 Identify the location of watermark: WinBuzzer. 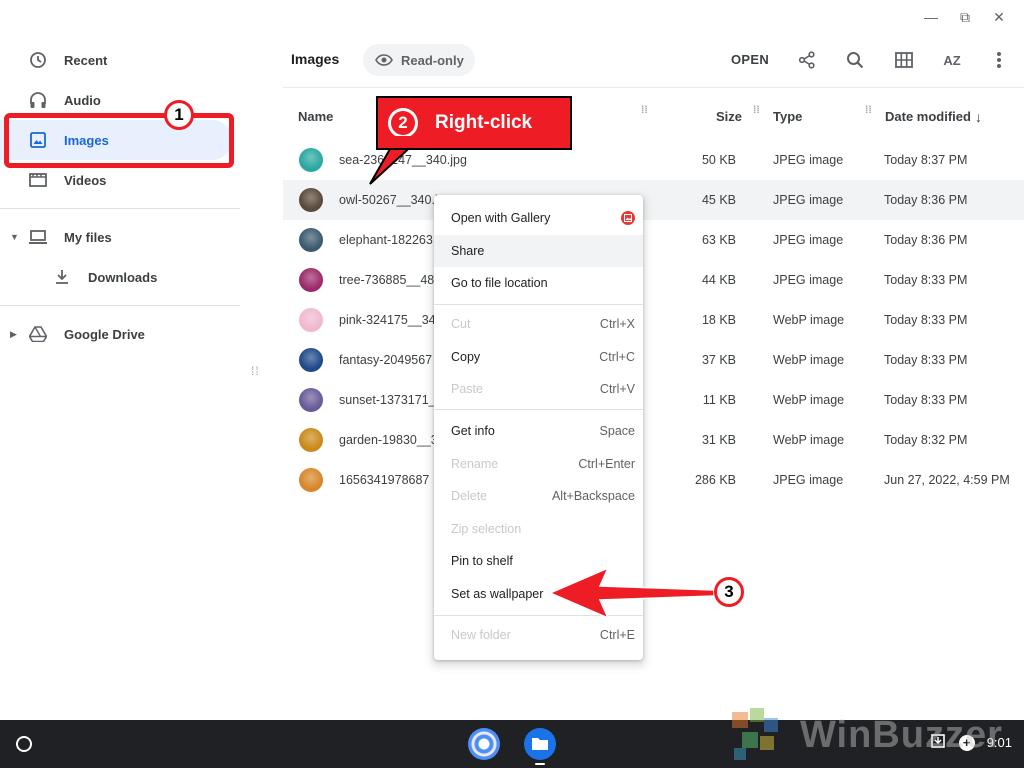
(869, 734).